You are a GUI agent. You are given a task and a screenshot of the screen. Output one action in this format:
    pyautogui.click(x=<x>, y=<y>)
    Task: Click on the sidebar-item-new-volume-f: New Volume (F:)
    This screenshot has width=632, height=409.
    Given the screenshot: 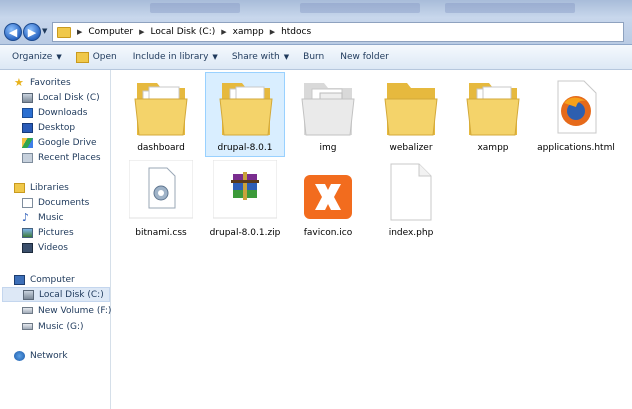 What is the action you would take?
    pyautogui.click(x=66, y=310)
    